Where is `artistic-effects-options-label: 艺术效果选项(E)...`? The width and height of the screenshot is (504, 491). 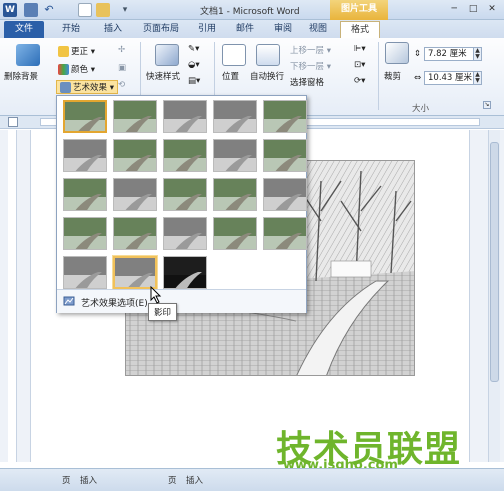
artistic-effects-options-label: 艺术效果选项(E)... is located at coordinates (119, 304).